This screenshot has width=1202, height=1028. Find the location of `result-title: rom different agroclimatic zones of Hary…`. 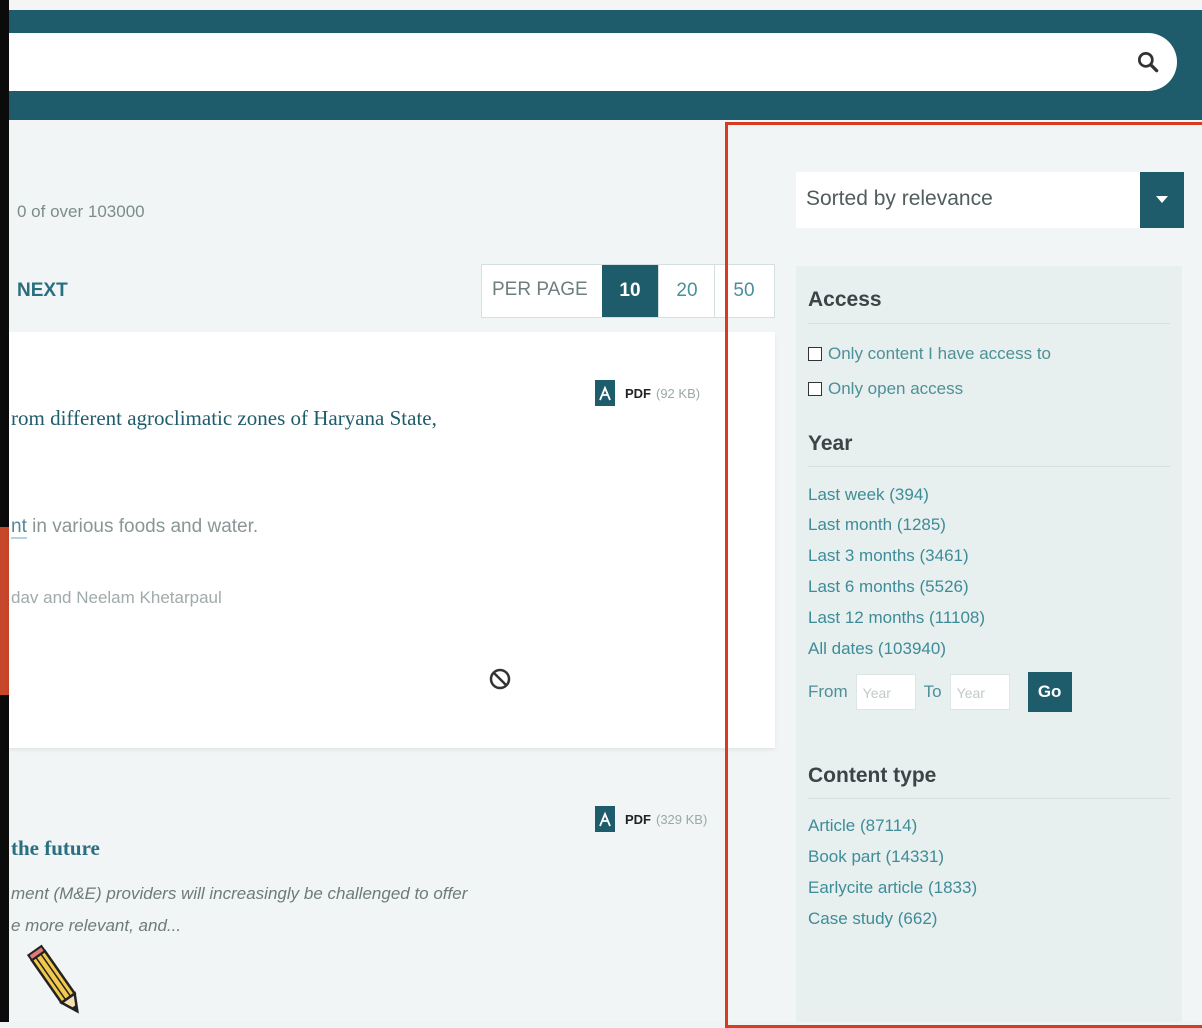

result-title: rom different agroclimatic zones of Hary… is located at coordinates (224, 418).